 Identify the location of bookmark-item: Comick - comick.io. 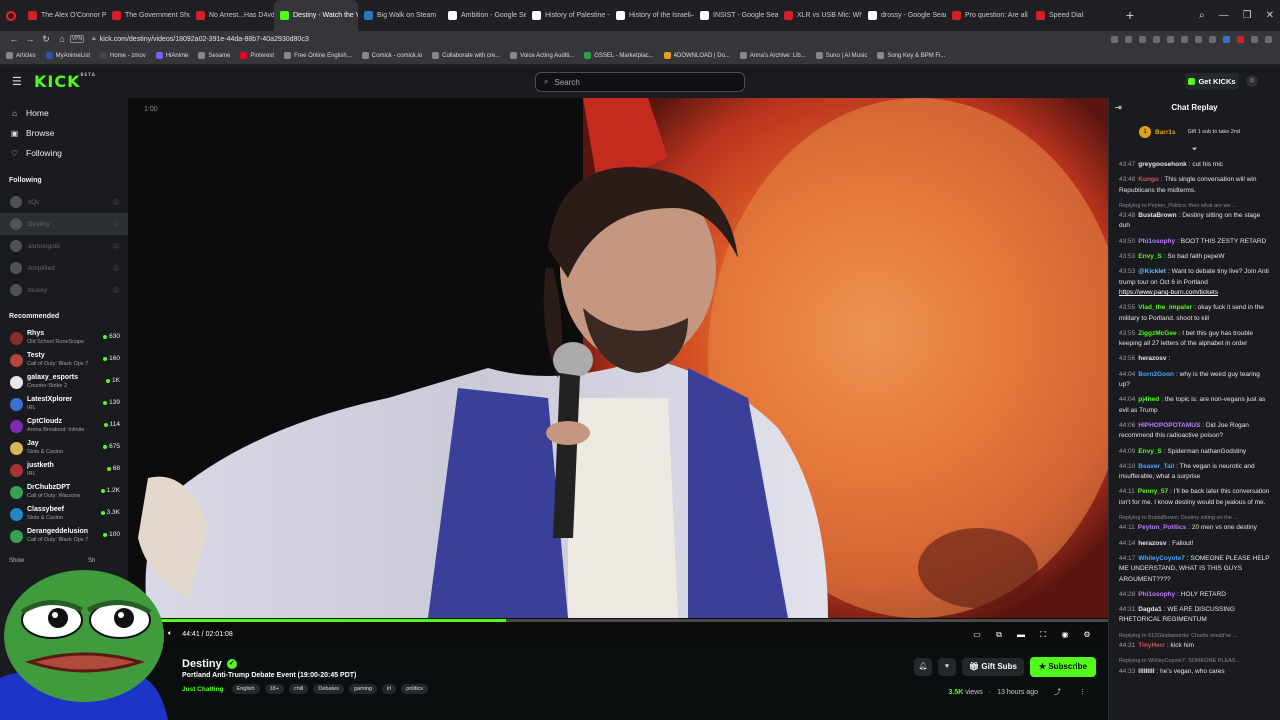
(391, 55).